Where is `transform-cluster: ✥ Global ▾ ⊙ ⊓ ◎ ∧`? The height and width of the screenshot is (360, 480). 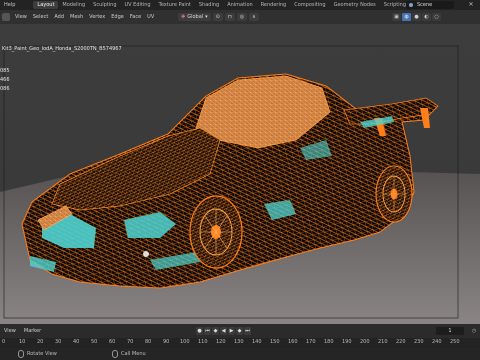 transform-cluster: ✥ Global ▾ ⊙ ⊓ ◎ ∧ is located at coordinates (219, 17).